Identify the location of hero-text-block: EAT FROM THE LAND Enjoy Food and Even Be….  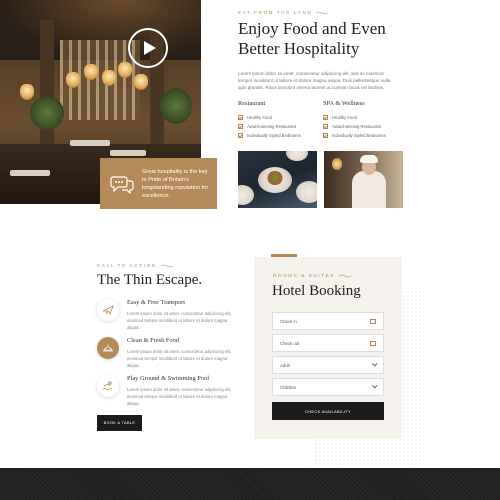
(362, 51).